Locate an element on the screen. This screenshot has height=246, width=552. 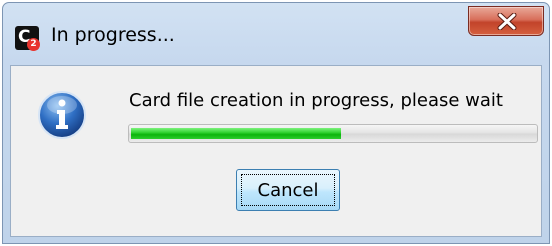
c2-app-icon: C 2 is located at coordinates (27, 38).